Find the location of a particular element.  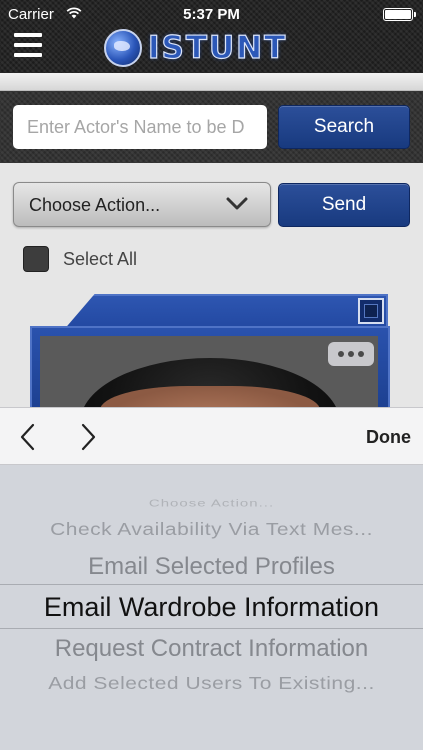

picker-option: Request Contract Information is located at coordinates (211, 649).